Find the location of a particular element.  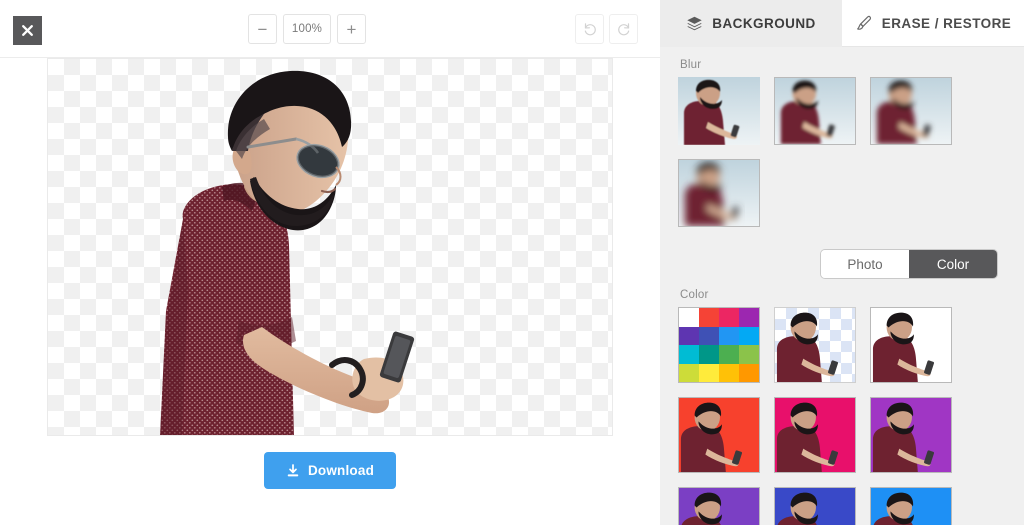

download-button: Download is located at coordinates (330, 470).